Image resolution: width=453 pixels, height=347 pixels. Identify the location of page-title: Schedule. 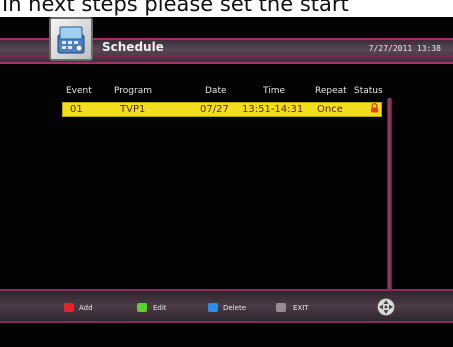
(133, 47).